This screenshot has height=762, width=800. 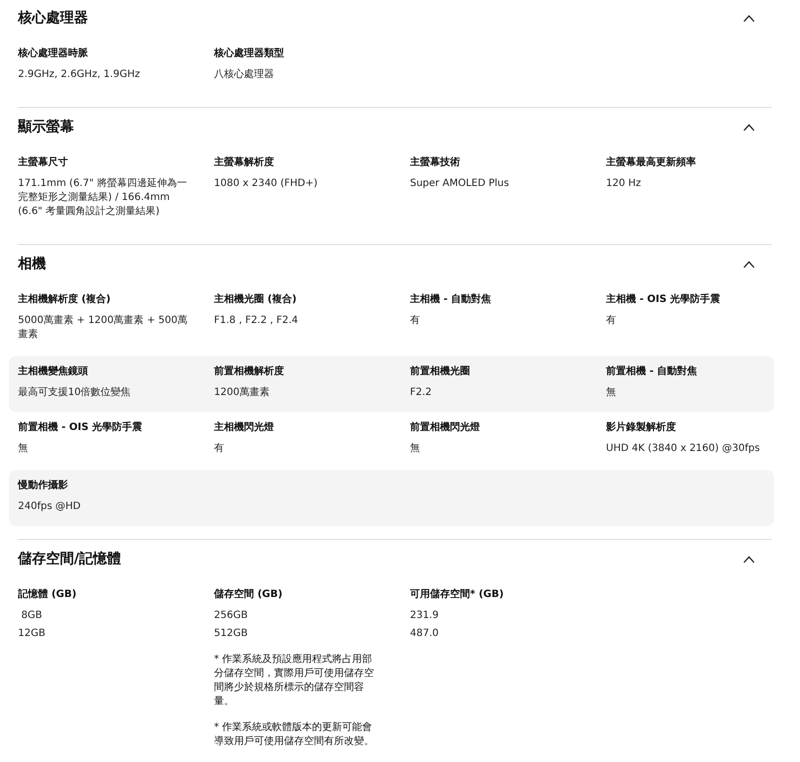 What do you see at coordinates (460, 184) in the screenshot?
I see `spec-value: Super AMOLED Plus` at bounding box center [460, 184].